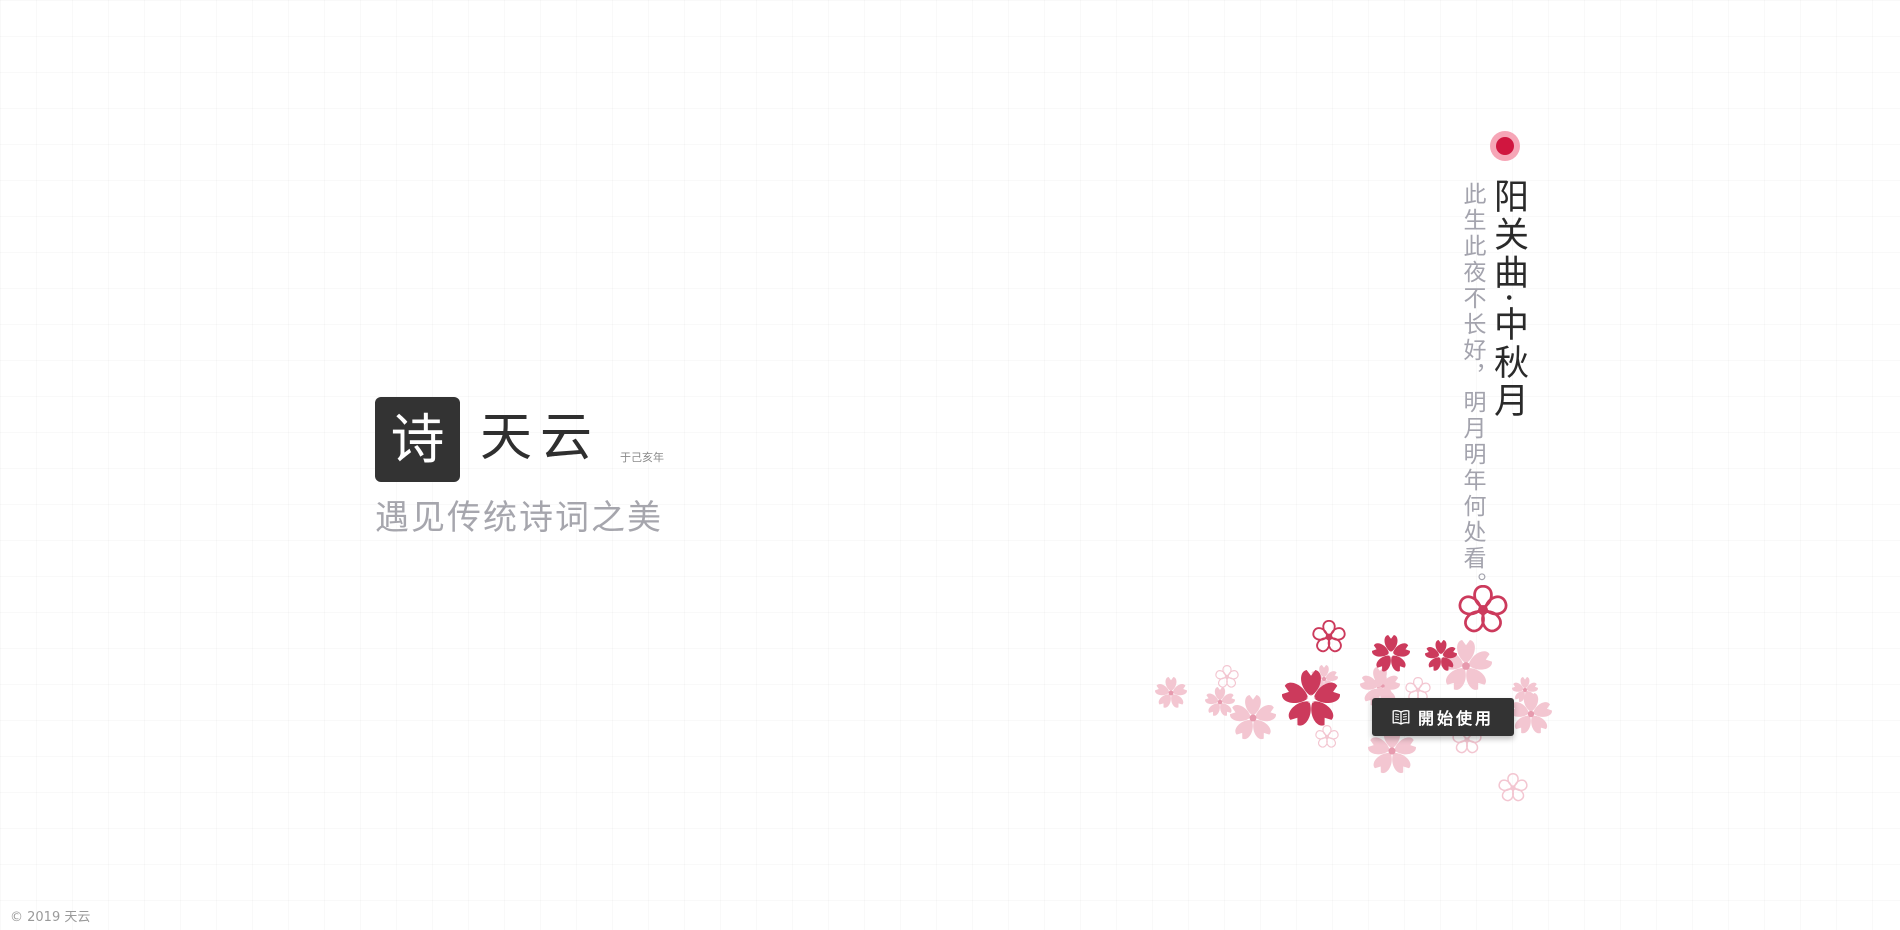 The height and width of the screenshot is (930, 1900). Describe the element at coordinates (1455, 718) in the screenshot. I see `start-button-label: 開始使用` at that location.